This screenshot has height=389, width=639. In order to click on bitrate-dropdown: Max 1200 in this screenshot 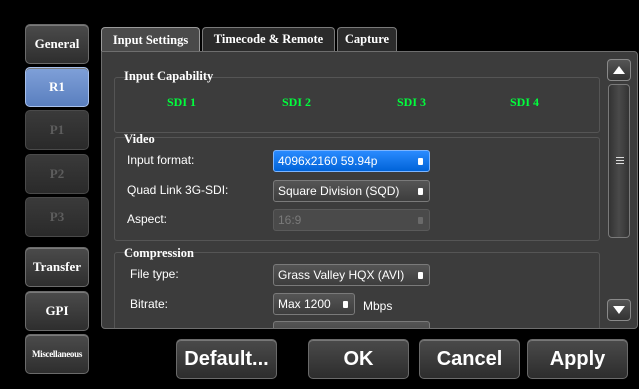, I will do `click(314, 304)`.